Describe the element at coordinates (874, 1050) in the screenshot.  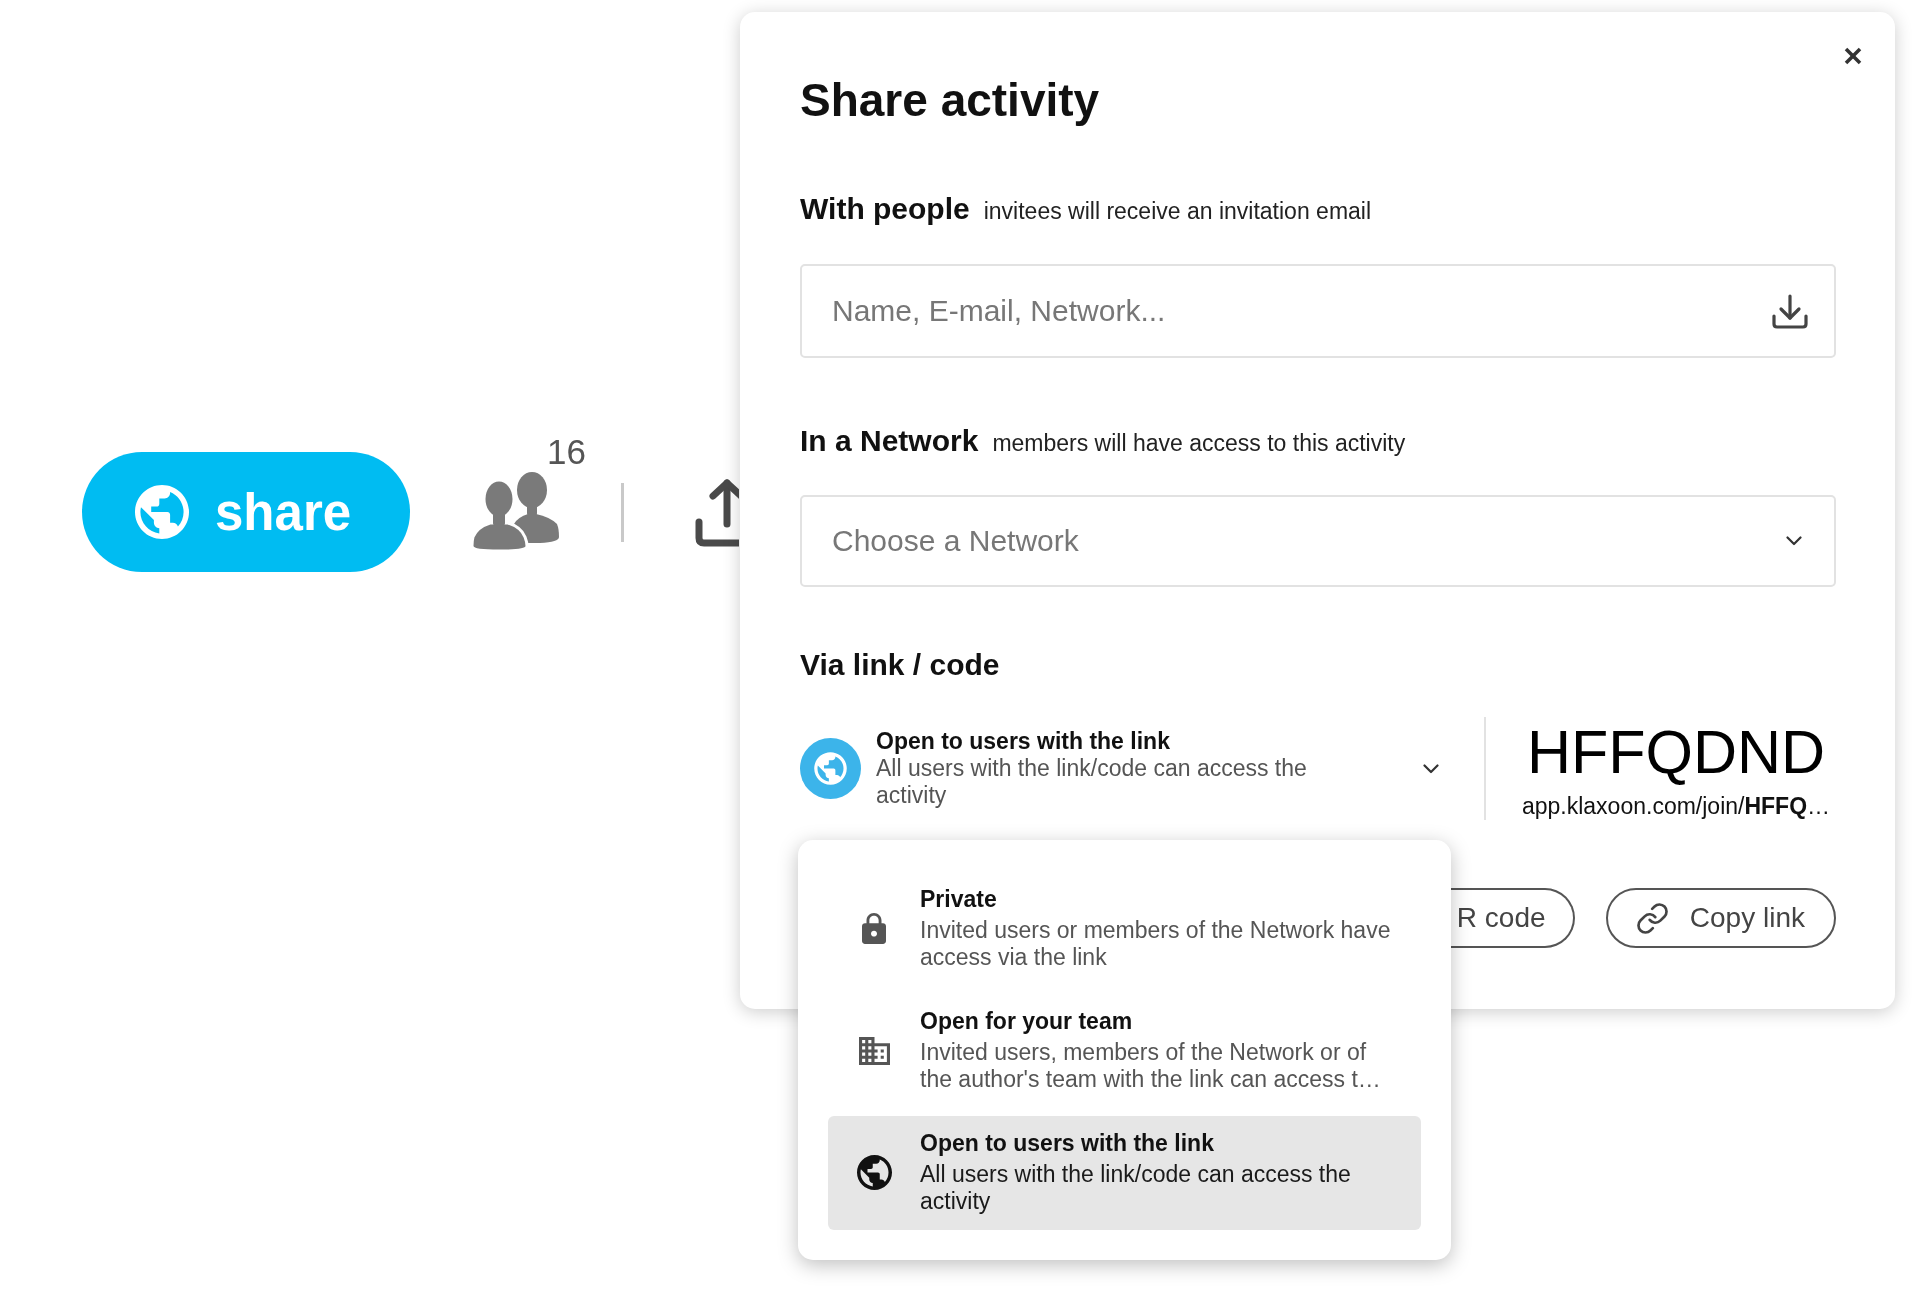
I see `building-icon` at that location.